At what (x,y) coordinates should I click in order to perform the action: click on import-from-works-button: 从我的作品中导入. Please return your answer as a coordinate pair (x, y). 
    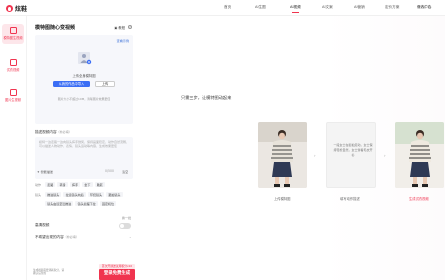
    Looking at the image, I should click on (71, 84).